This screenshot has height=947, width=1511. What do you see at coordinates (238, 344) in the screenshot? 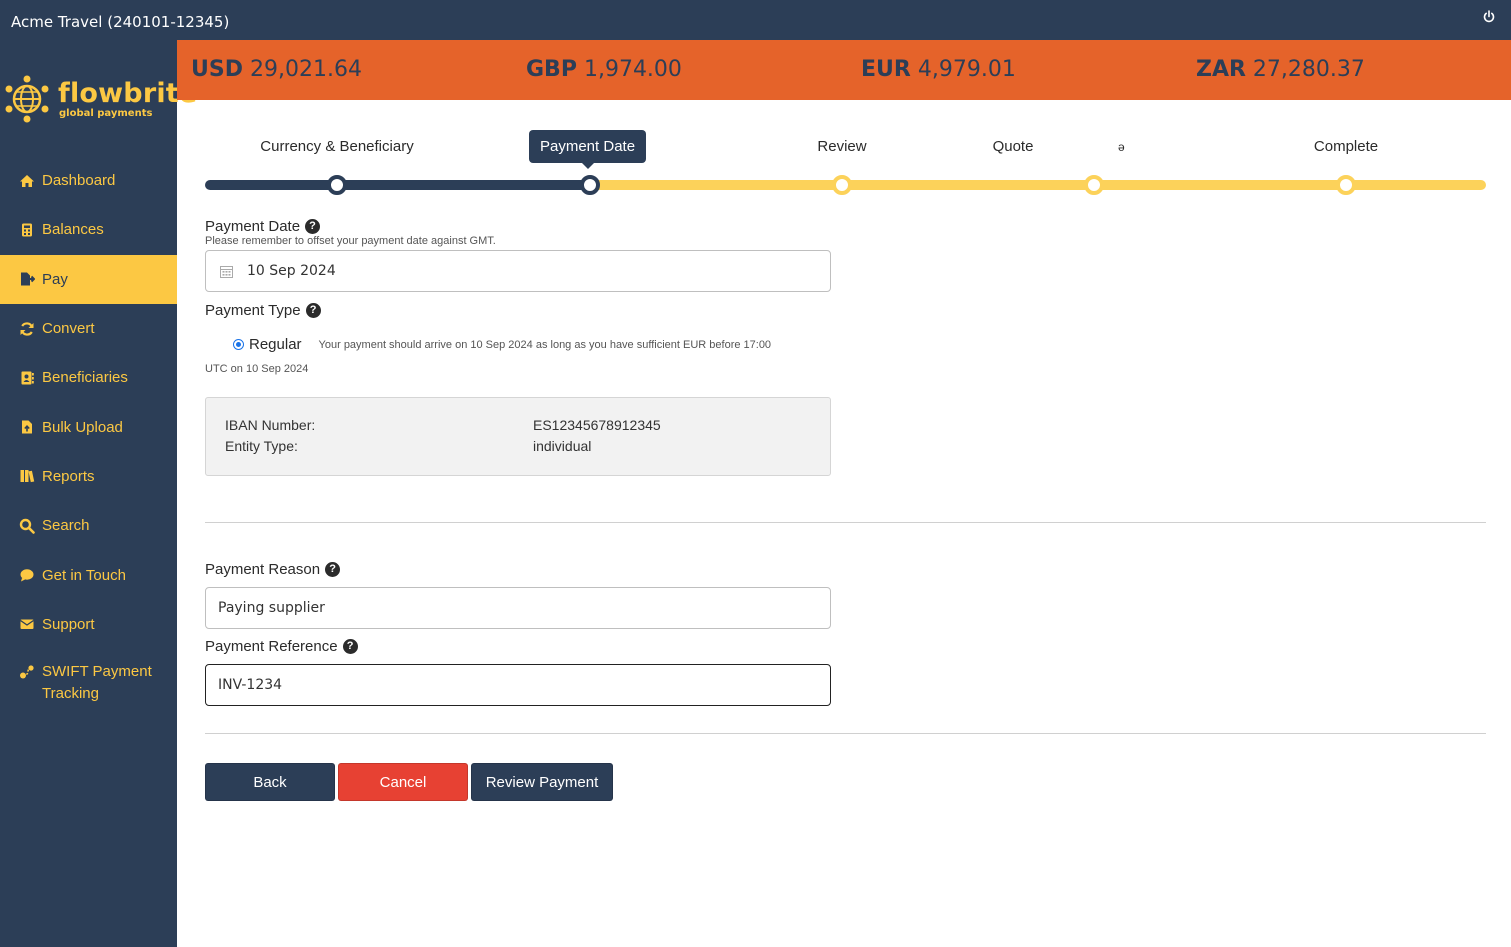
I see `regular-radio` at bounding box center [238, 344].